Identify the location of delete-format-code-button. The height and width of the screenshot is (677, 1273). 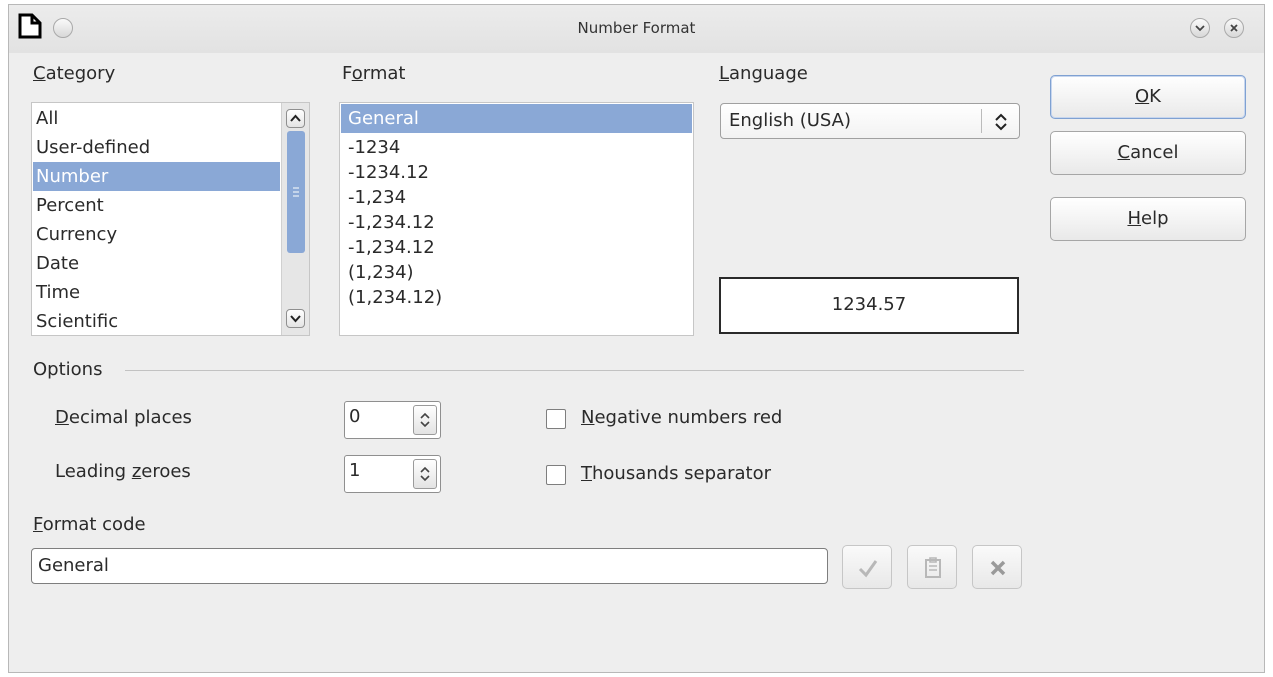
(997, 567).